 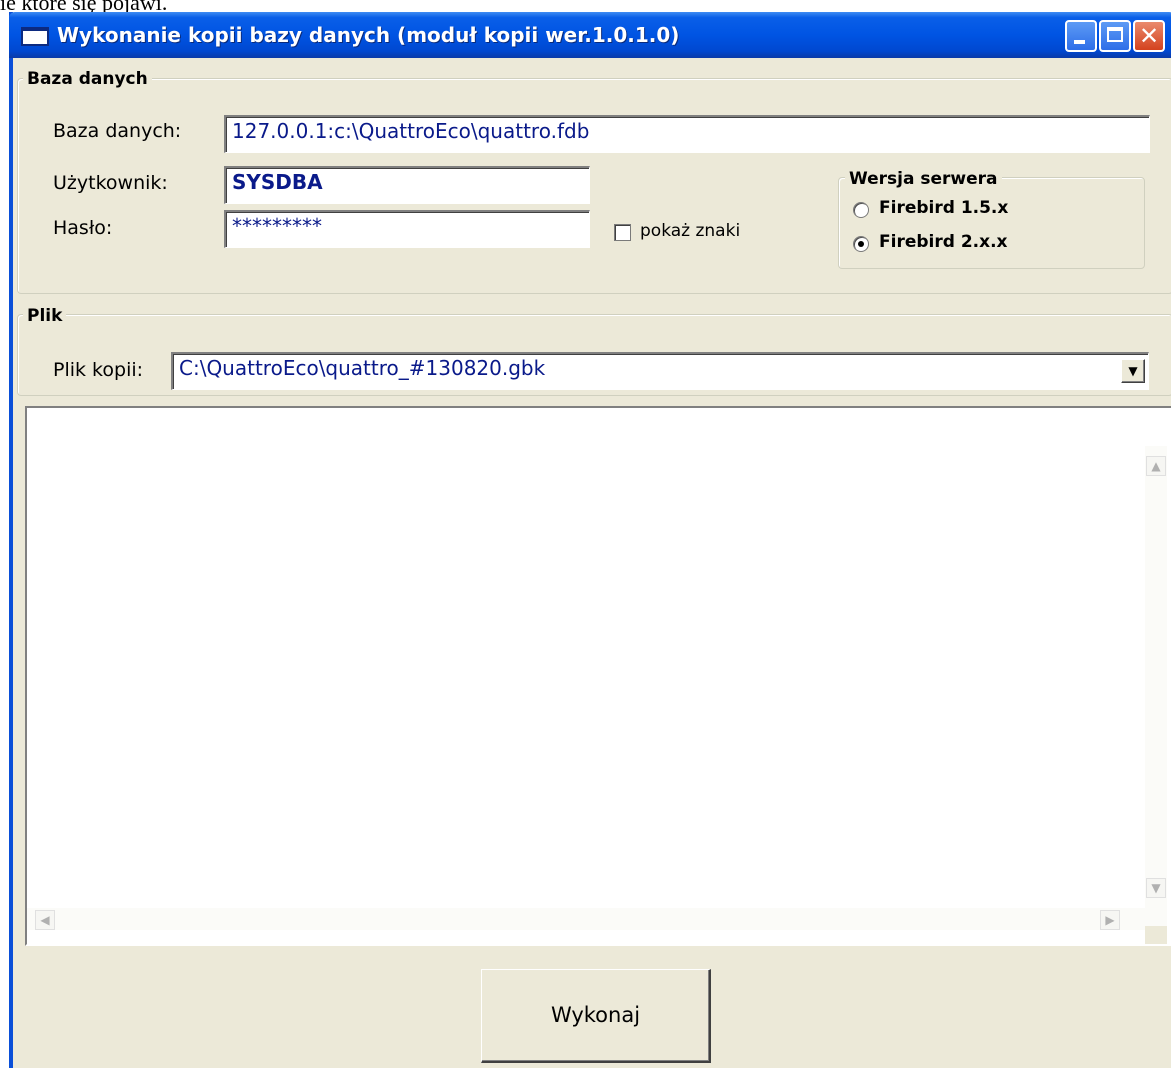 I want to click on user-input: SYSDBA, so click(x=407, y=185).